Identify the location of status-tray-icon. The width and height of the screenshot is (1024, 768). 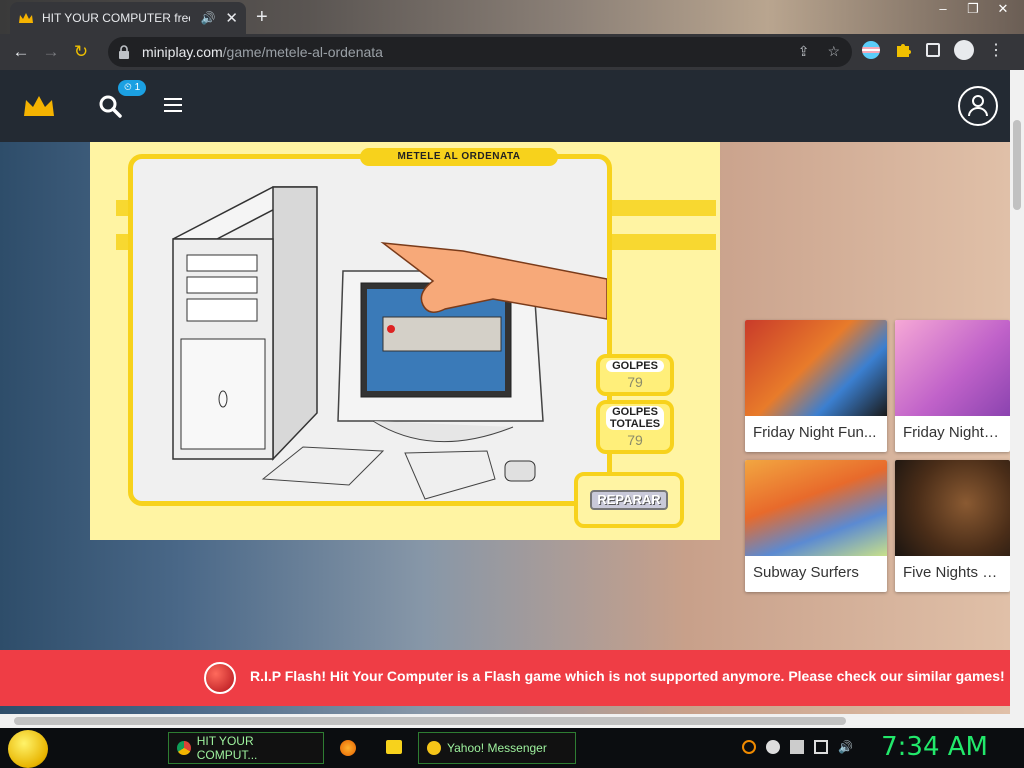
(773, 747).